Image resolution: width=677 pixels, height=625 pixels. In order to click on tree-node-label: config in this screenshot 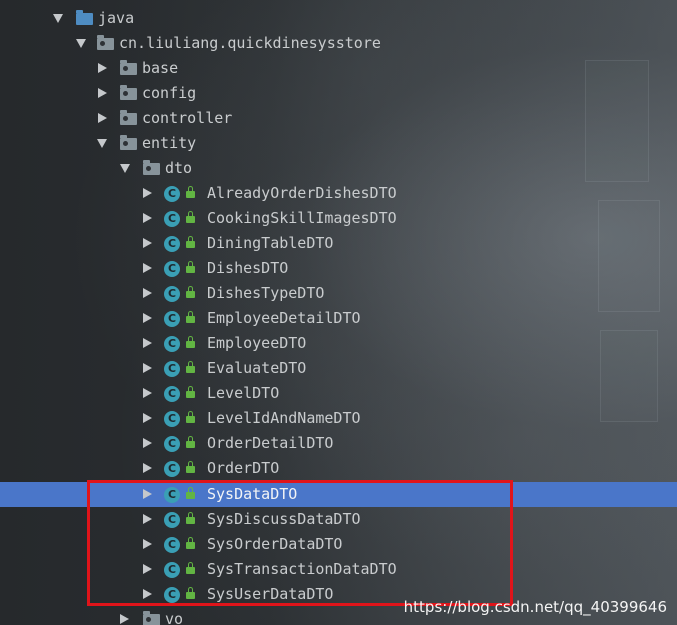, I will do `click(169, 93)`.